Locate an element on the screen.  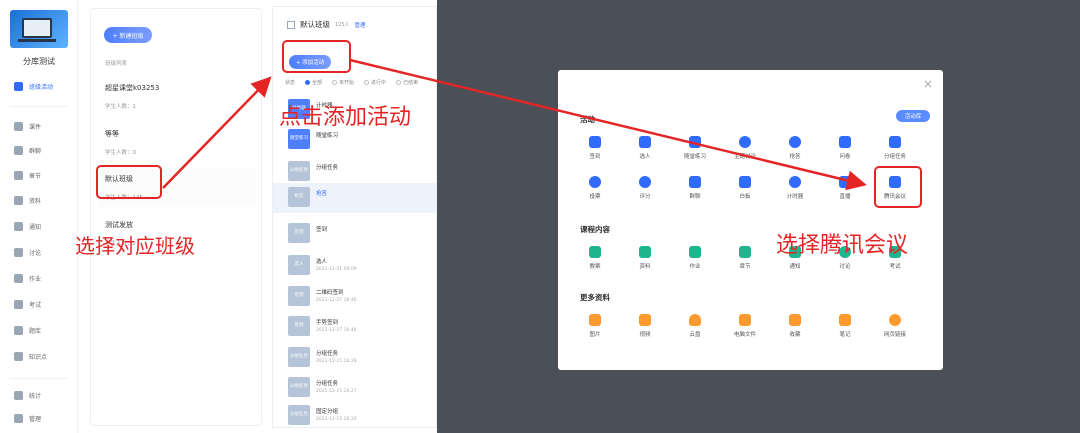
computer-file-icon is located at coordinates (745, 320).